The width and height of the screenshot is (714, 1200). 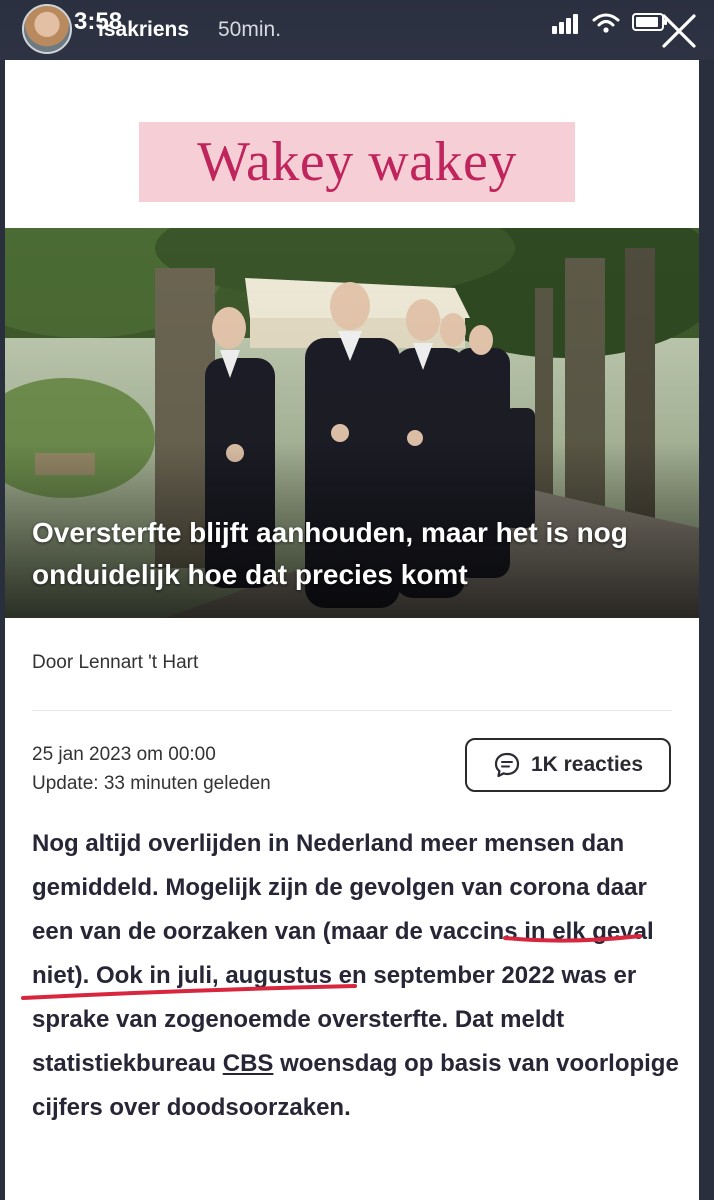 I want to click on cbs-link: CBS, so click(x=248, y=1063).